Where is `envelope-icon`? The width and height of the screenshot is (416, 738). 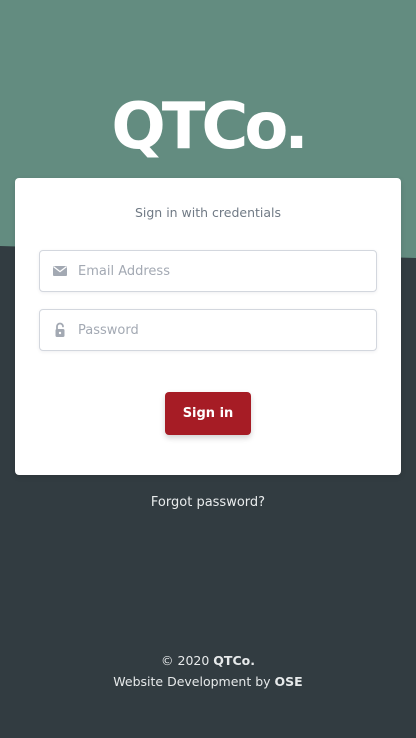 envelope-icon is located at coordinates (60, 271).